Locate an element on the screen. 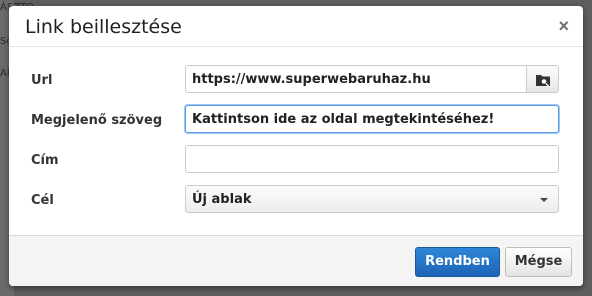  url-value: https://www.superwebaruhaz.hu is located at coordinates (311, 79).